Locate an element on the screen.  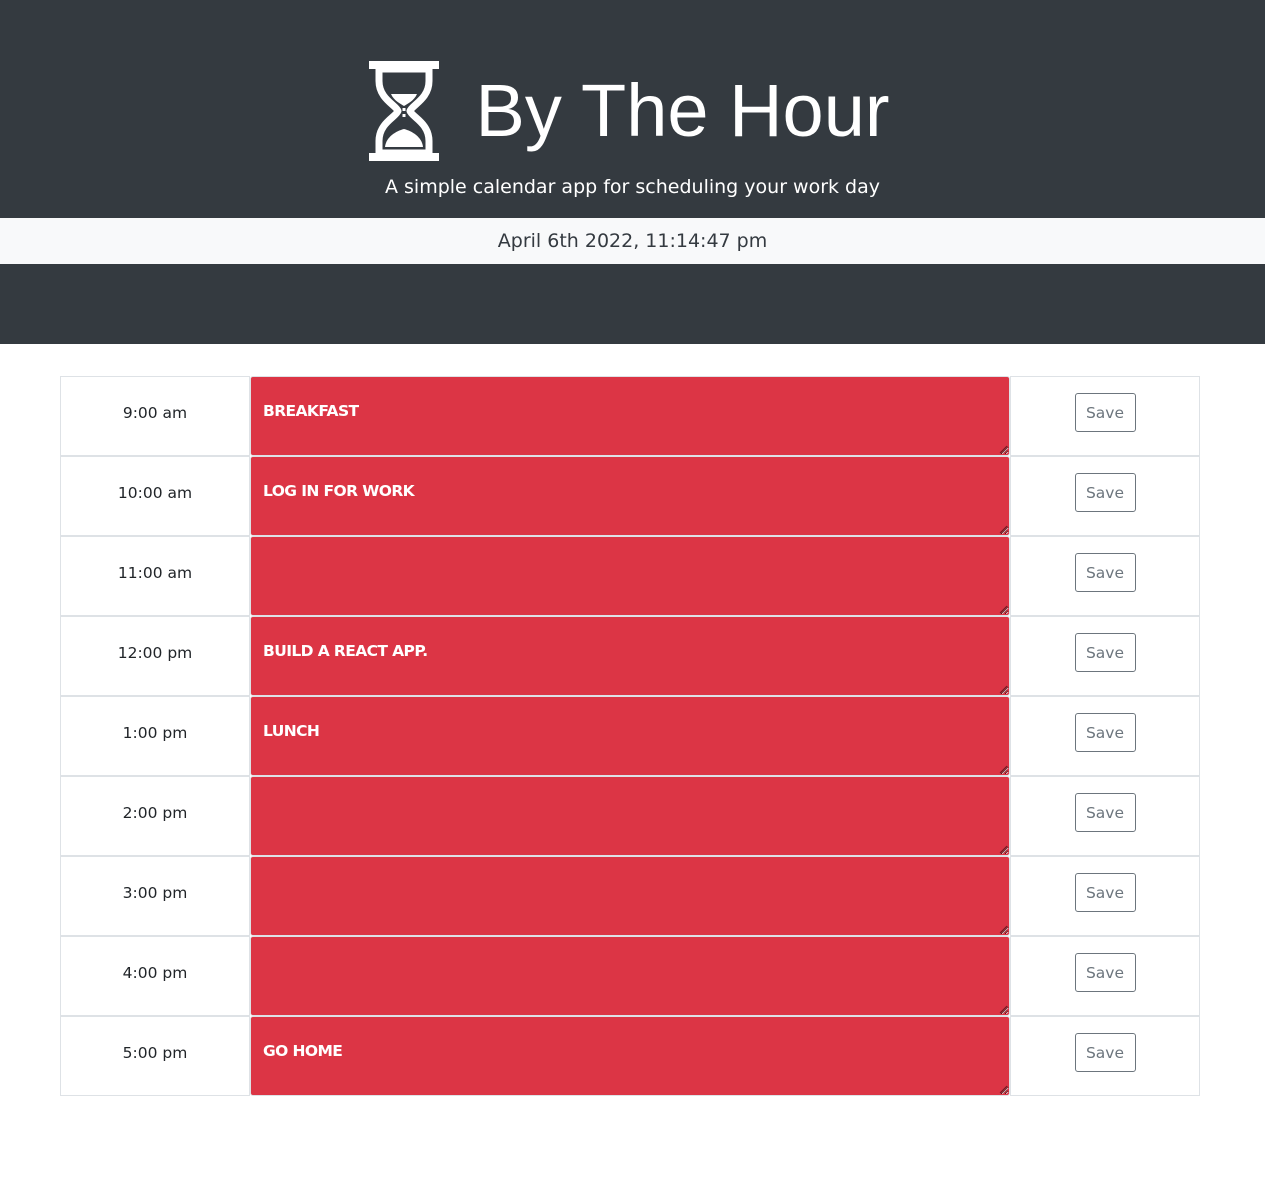
current-datetime-text: April 6th 2022, 11:14:47 pm is located at coordinates (632, 241).